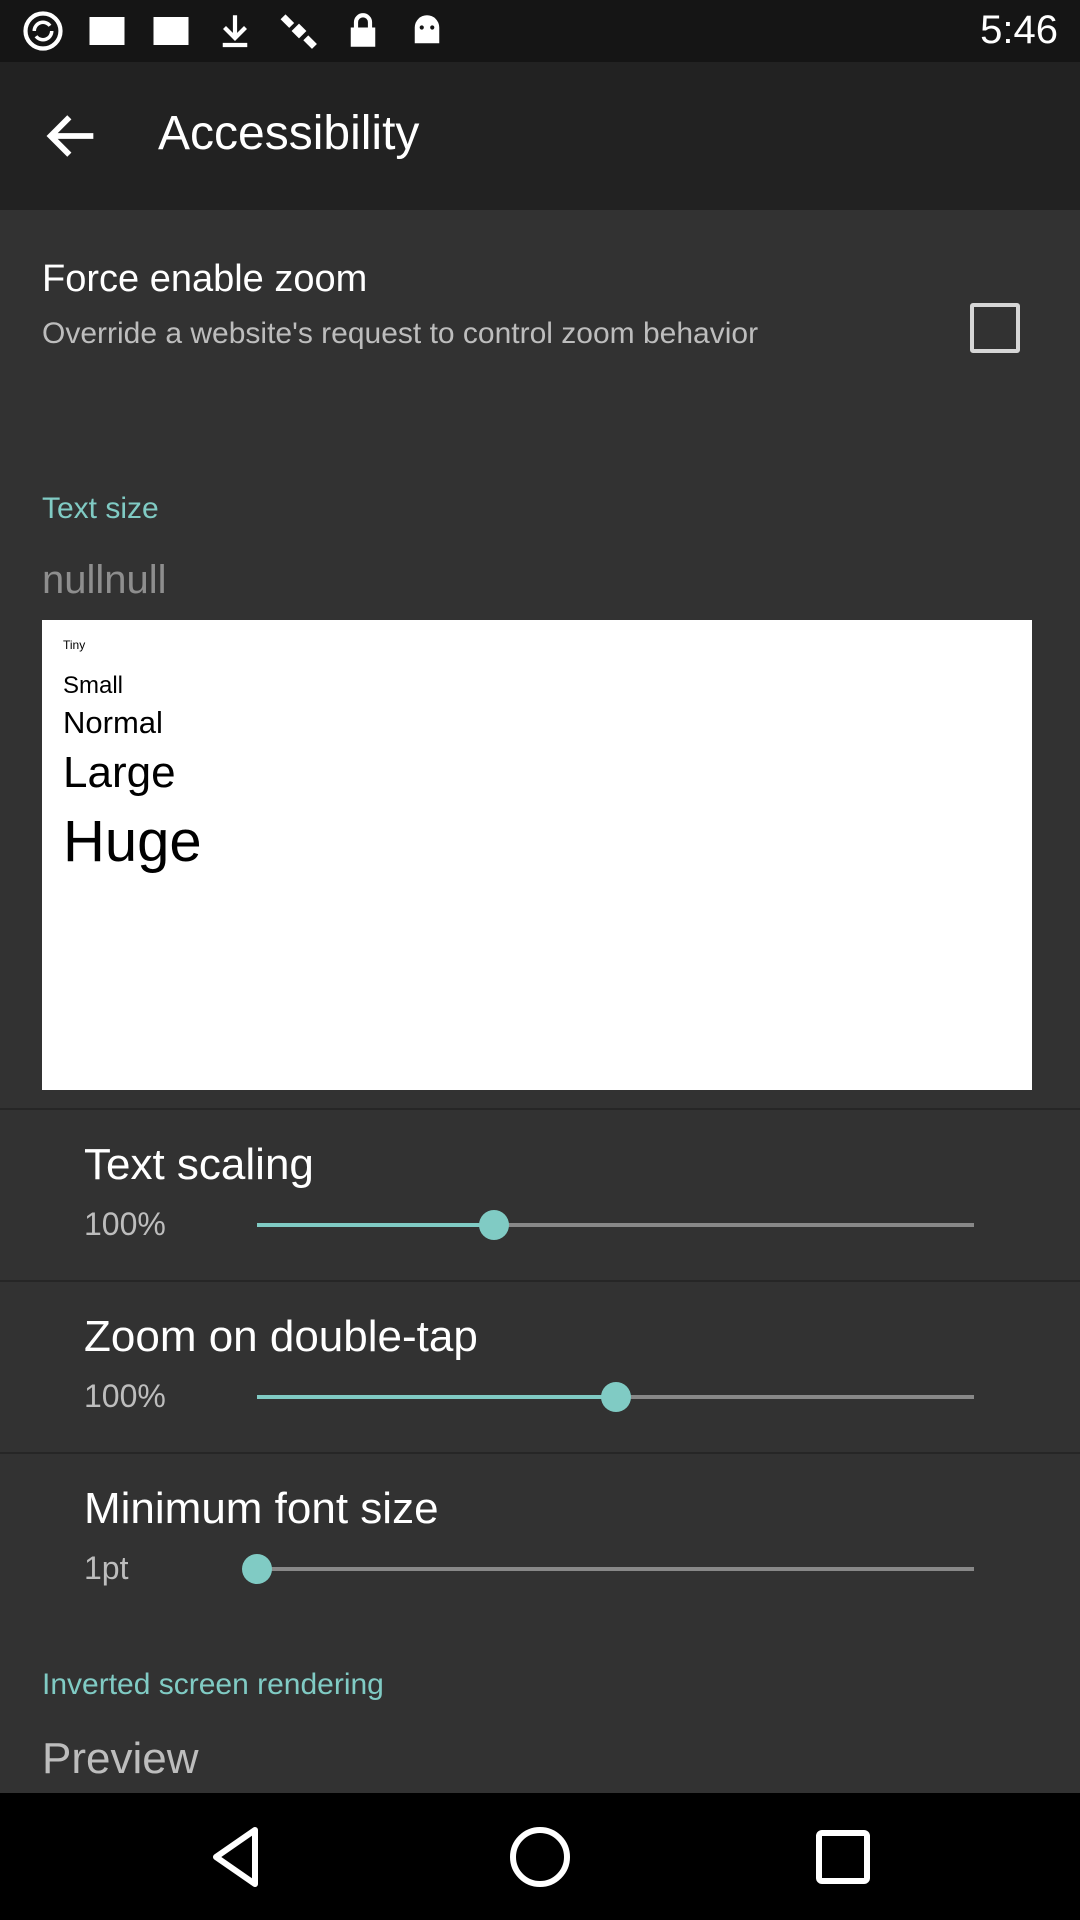  I want to click on zoom-double-tap-value: 100%, so click(125, 1396).